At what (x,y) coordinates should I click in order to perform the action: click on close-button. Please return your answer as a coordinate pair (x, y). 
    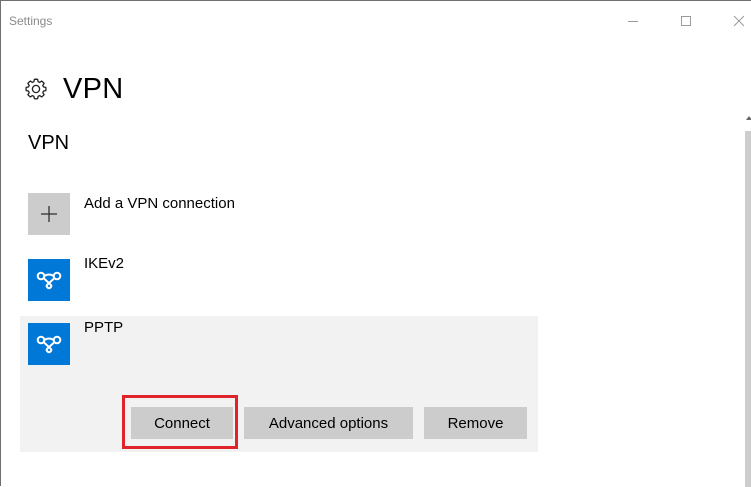
    Looking at the image, I should click on (739, 21).